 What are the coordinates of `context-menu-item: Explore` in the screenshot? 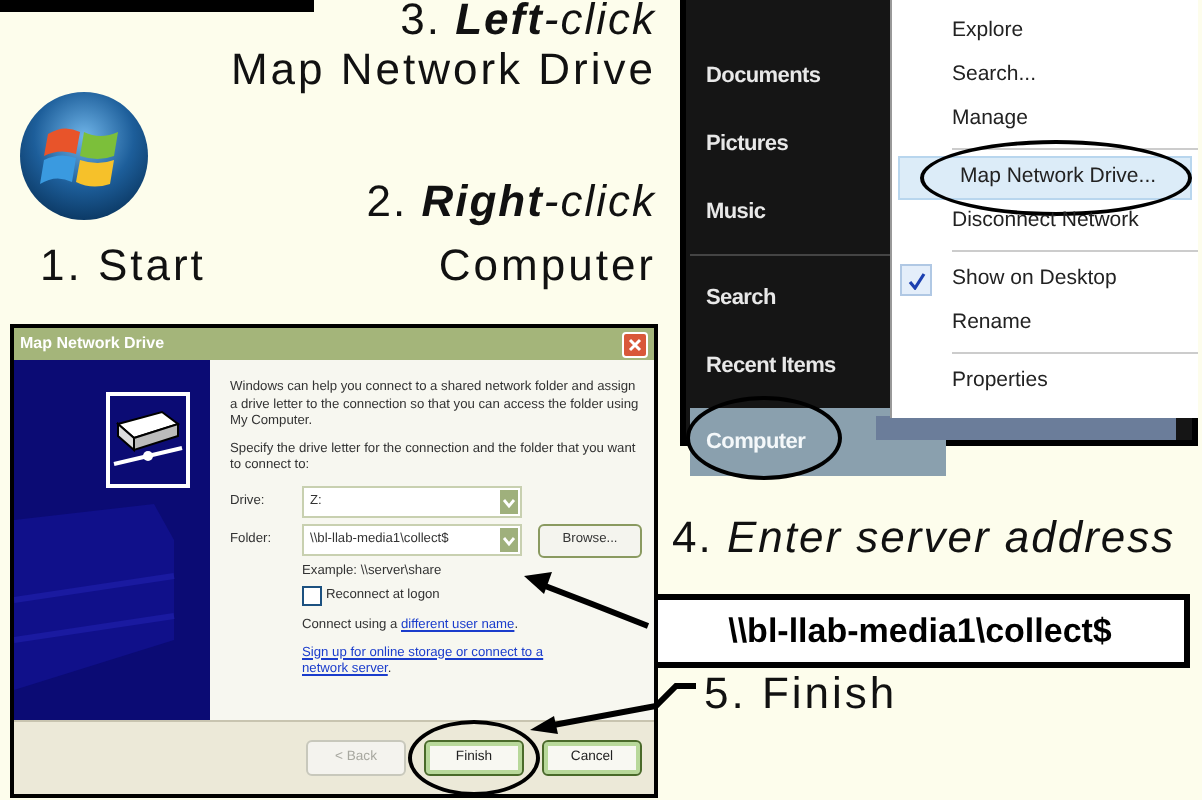 It's located at (1045, 32).